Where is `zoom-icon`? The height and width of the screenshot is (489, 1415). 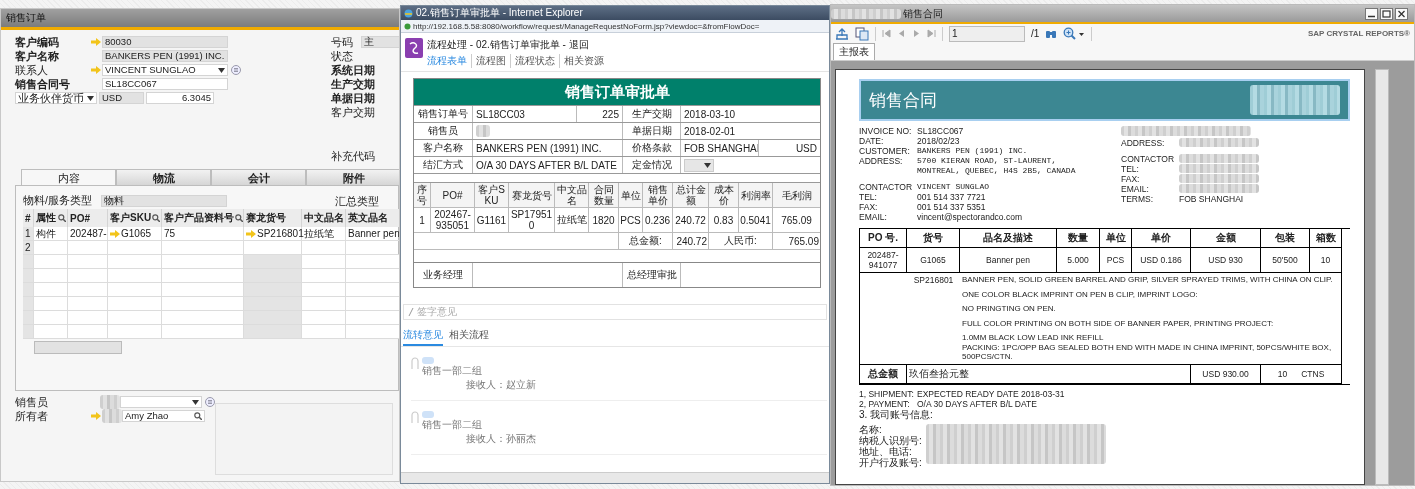 zoom-icon is located at coordinates (1074, 33).